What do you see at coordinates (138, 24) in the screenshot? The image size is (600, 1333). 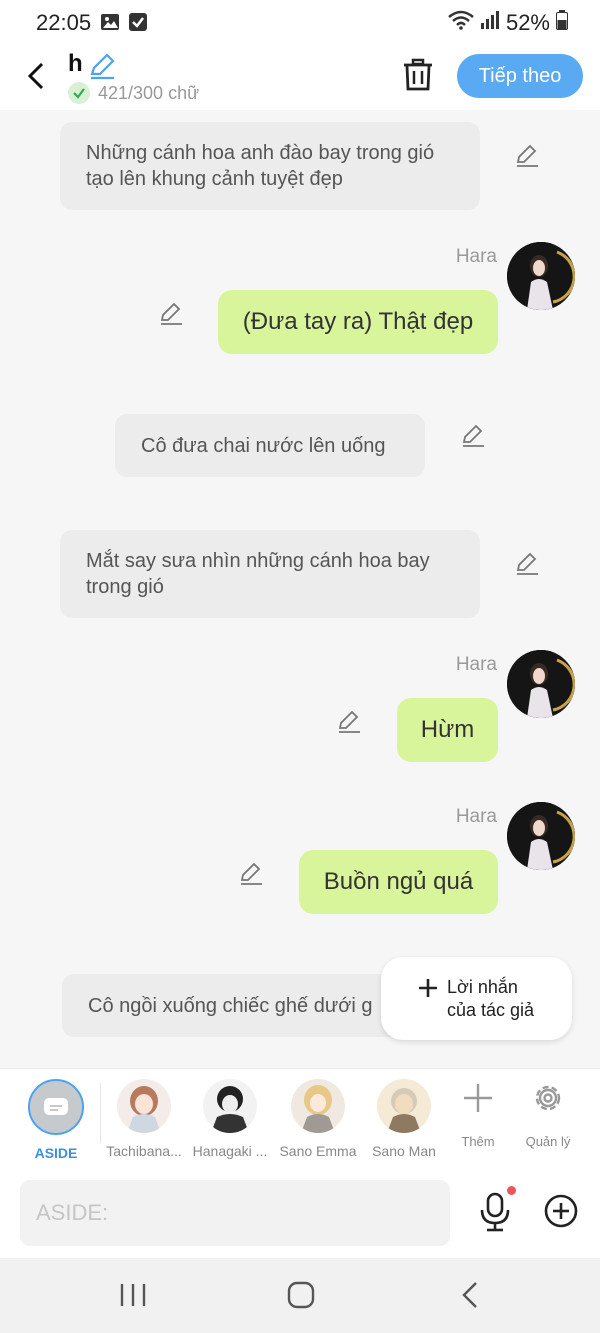 I see `checkbox-icon` at bounding box center [138, 24].